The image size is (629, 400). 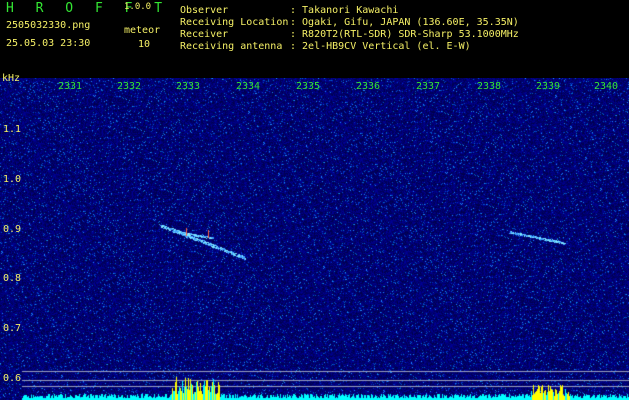 What do you see at coordinates (204, 34) in the screenshot?
I see `station-label-receiver: Receiver` at bounding box center [204, 34].